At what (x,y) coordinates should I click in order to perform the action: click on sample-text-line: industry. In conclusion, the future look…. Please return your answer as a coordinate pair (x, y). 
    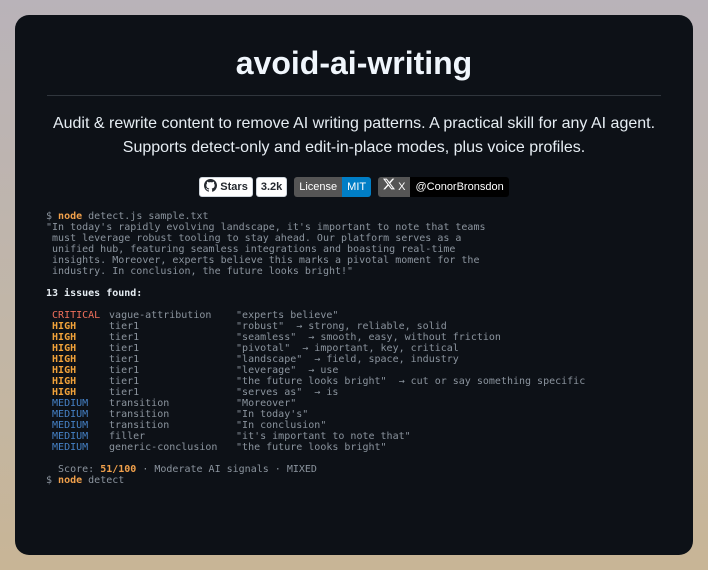
    Looking at the image, I should click on (315, 271).